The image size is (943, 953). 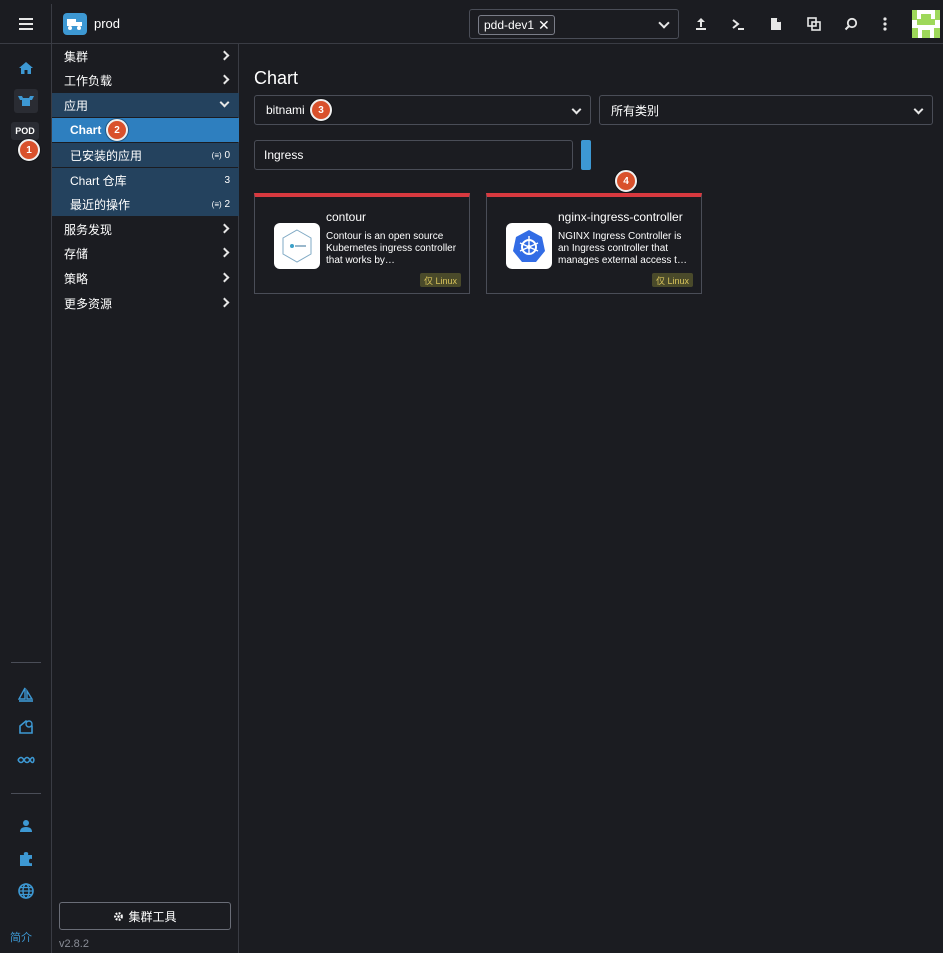 What do you see at coordinates (145, 130) in the screenshot?
I see `nav-item-charts: Chart` at bounding box center [145, 130].